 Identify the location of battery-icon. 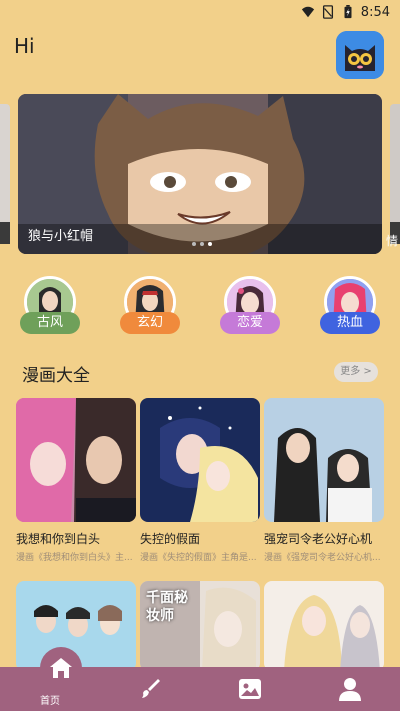
(348, 12).